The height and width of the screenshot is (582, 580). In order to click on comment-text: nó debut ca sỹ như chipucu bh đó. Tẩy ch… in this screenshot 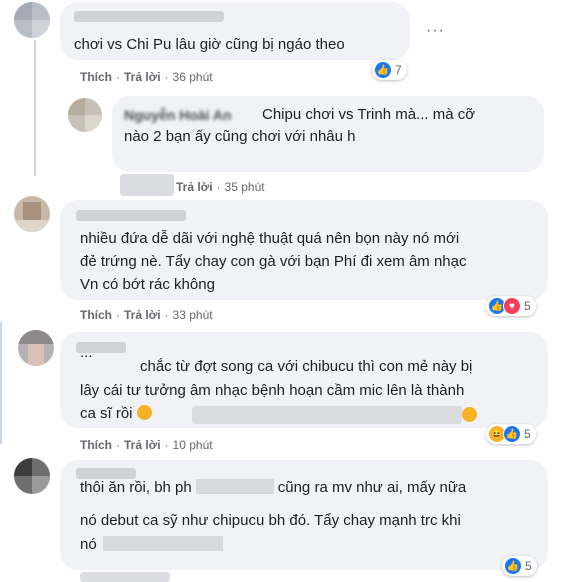, I will do `click(270, 520)`.